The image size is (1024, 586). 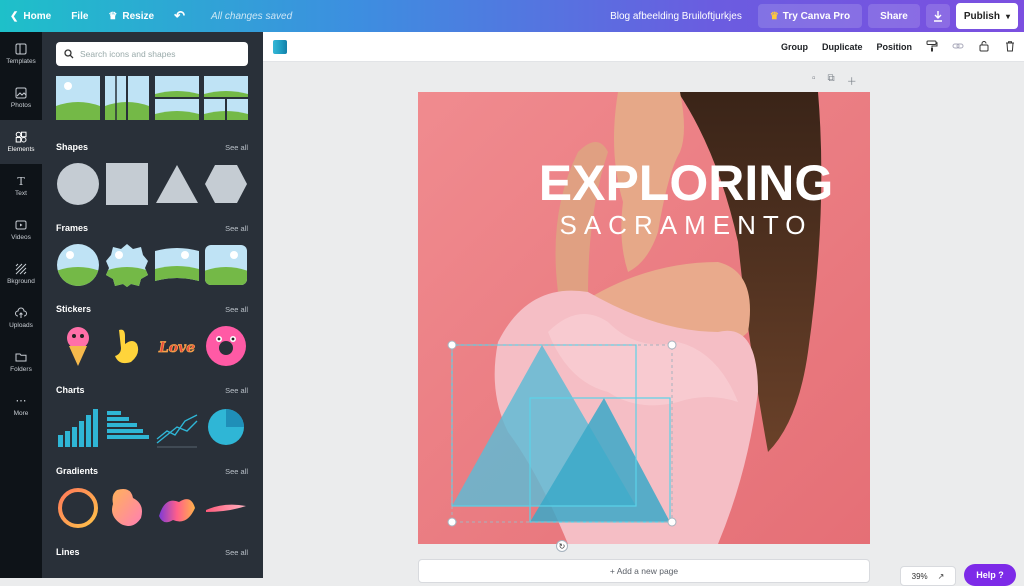 What do you see at coordinates (794, 47) in the screenshot?
I see `group-button: Group` at bounding box center [794, 47].